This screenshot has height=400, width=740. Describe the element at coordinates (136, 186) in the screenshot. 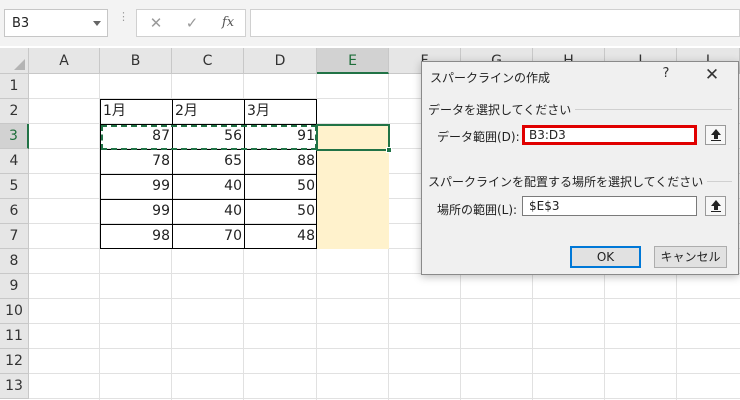

I see `cell-b5: 99` at that location.